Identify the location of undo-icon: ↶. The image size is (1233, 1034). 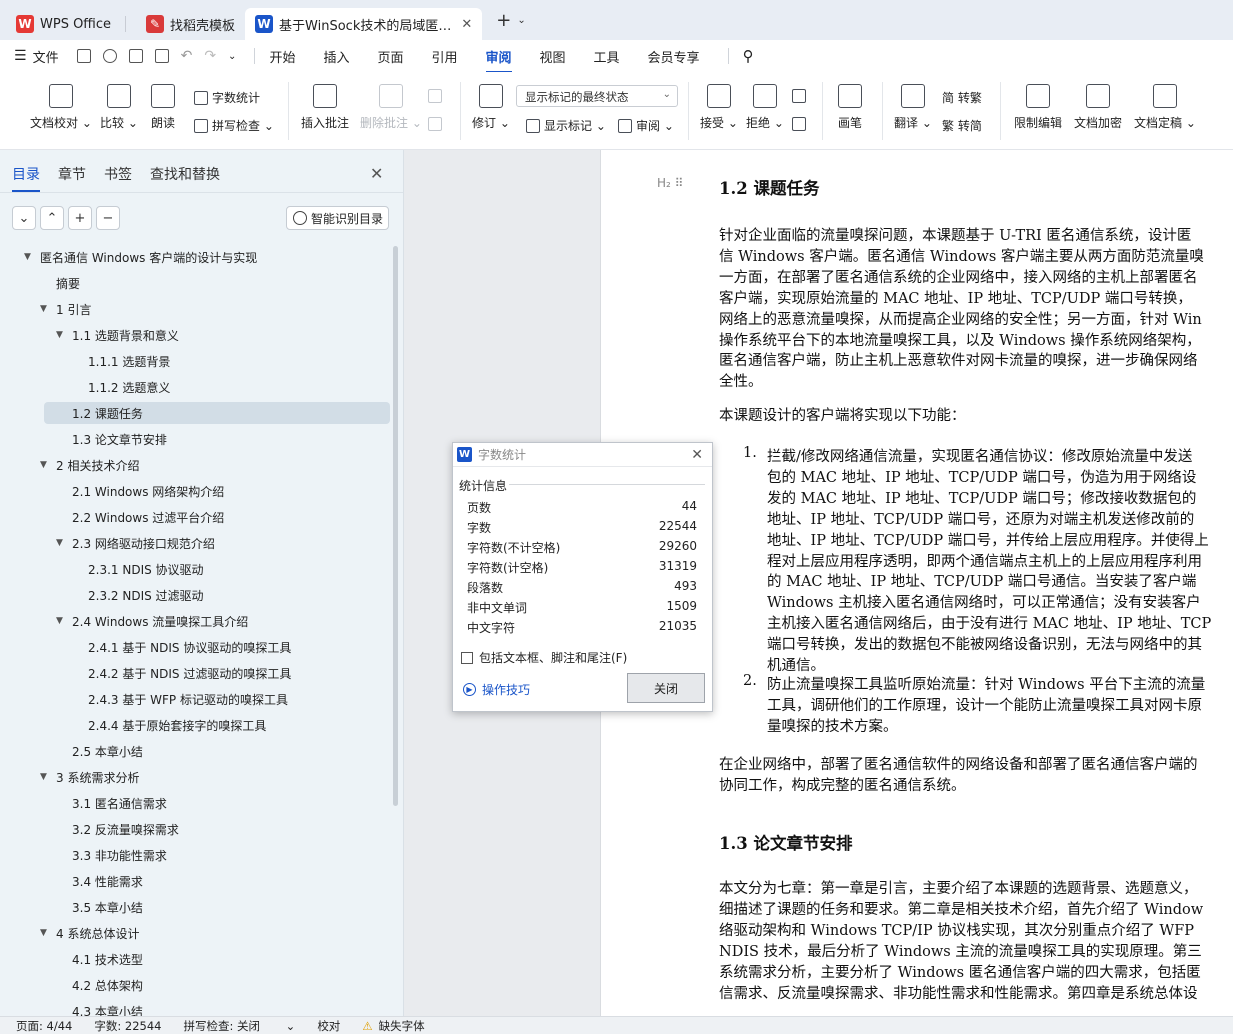
(187, 56).